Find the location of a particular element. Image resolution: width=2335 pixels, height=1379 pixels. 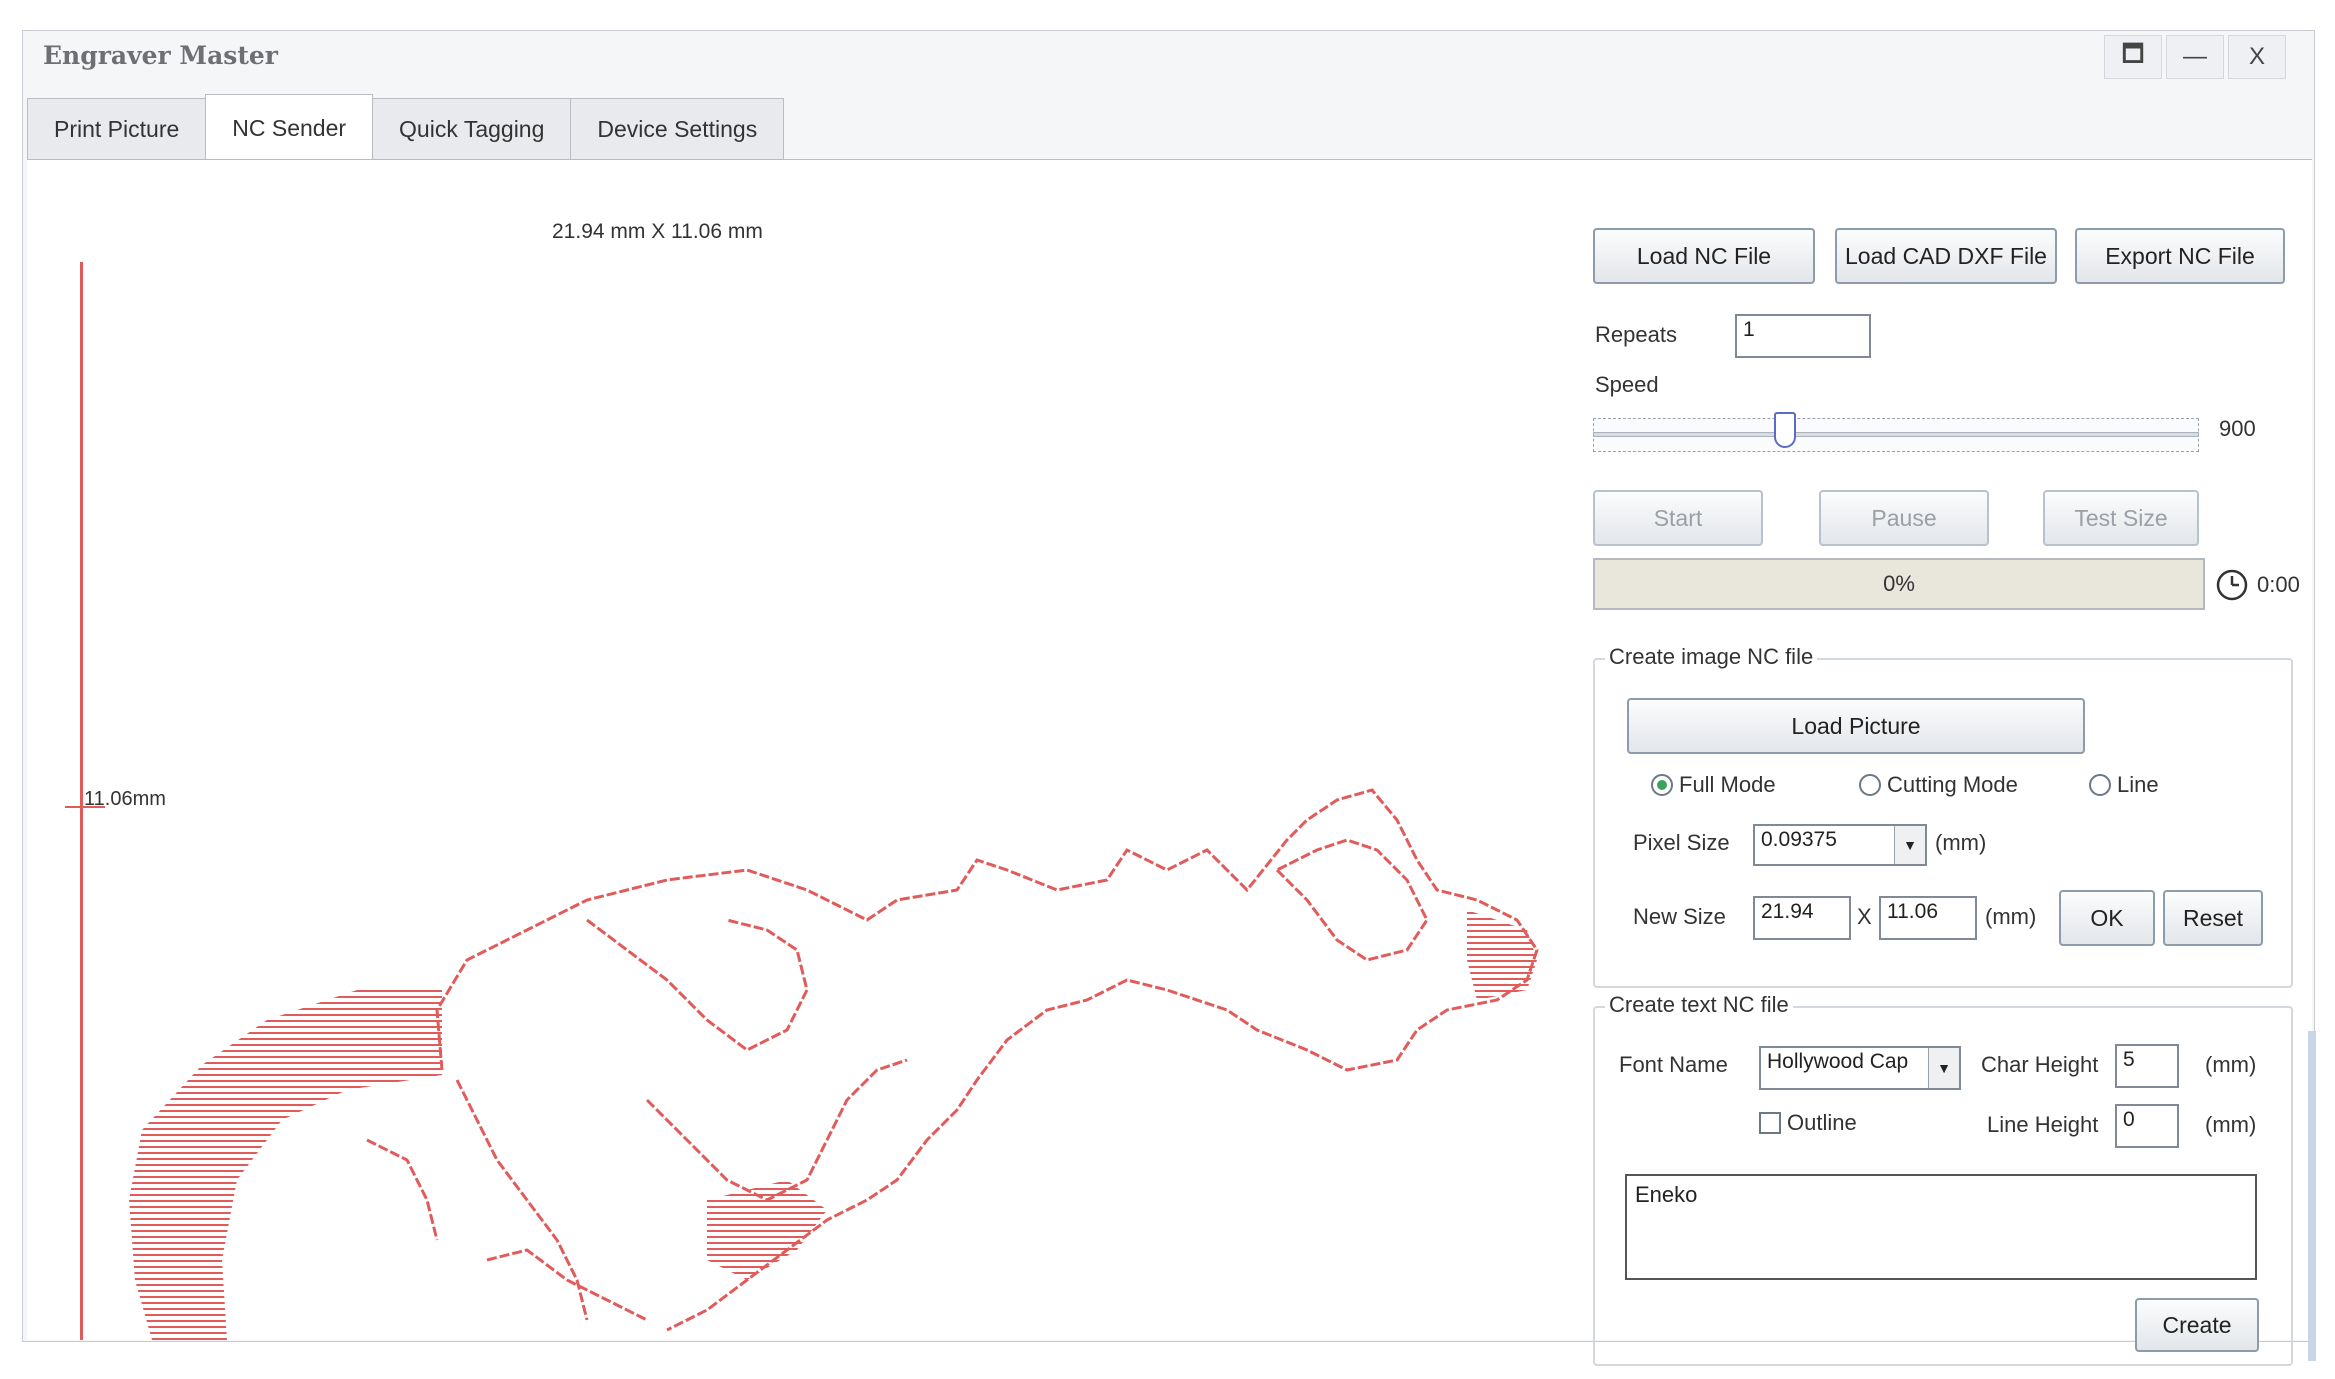

line-height-label: Line Height is located at coordinates (2043, 1124).